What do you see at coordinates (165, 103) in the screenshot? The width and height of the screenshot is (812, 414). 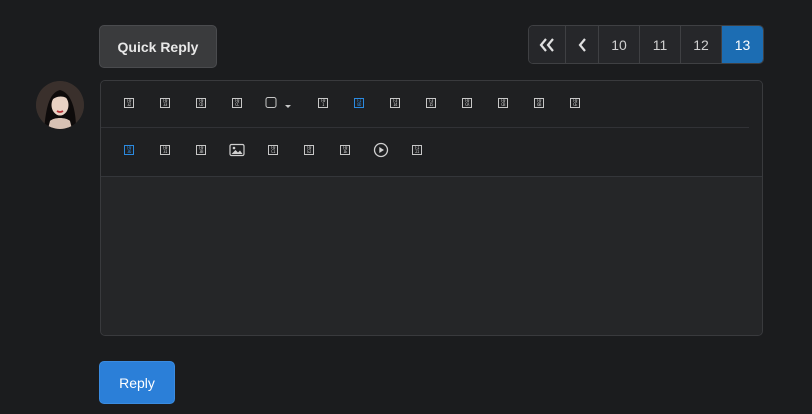 I see `italic-icon: F0 33` at bounding box center [165, 103].